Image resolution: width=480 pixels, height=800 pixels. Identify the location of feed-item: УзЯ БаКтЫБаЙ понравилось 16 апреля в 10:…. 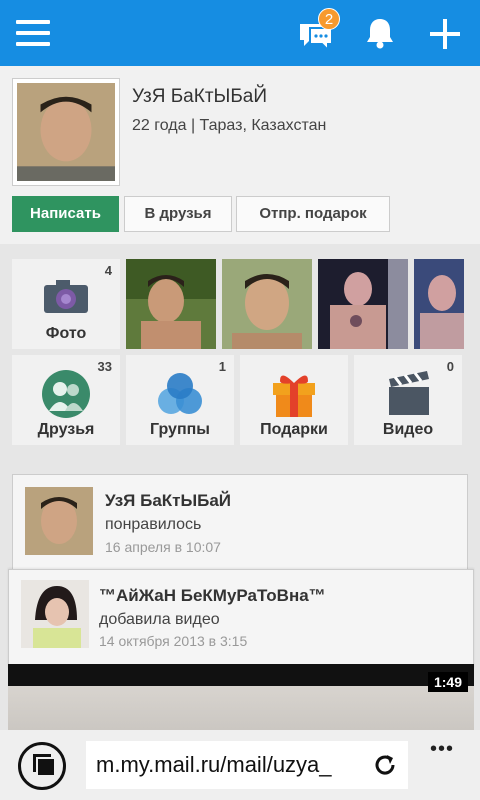
(240, 529).